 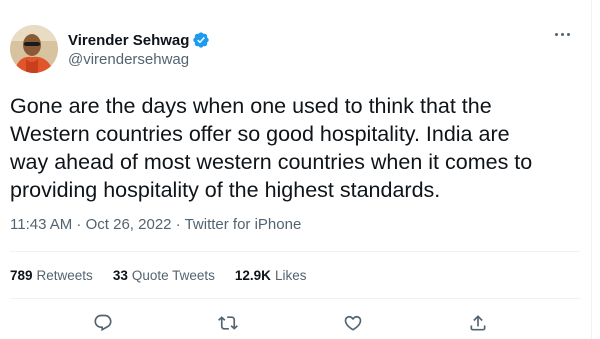 I want to click on profile-photo-icon, so click(x=34, y=49).